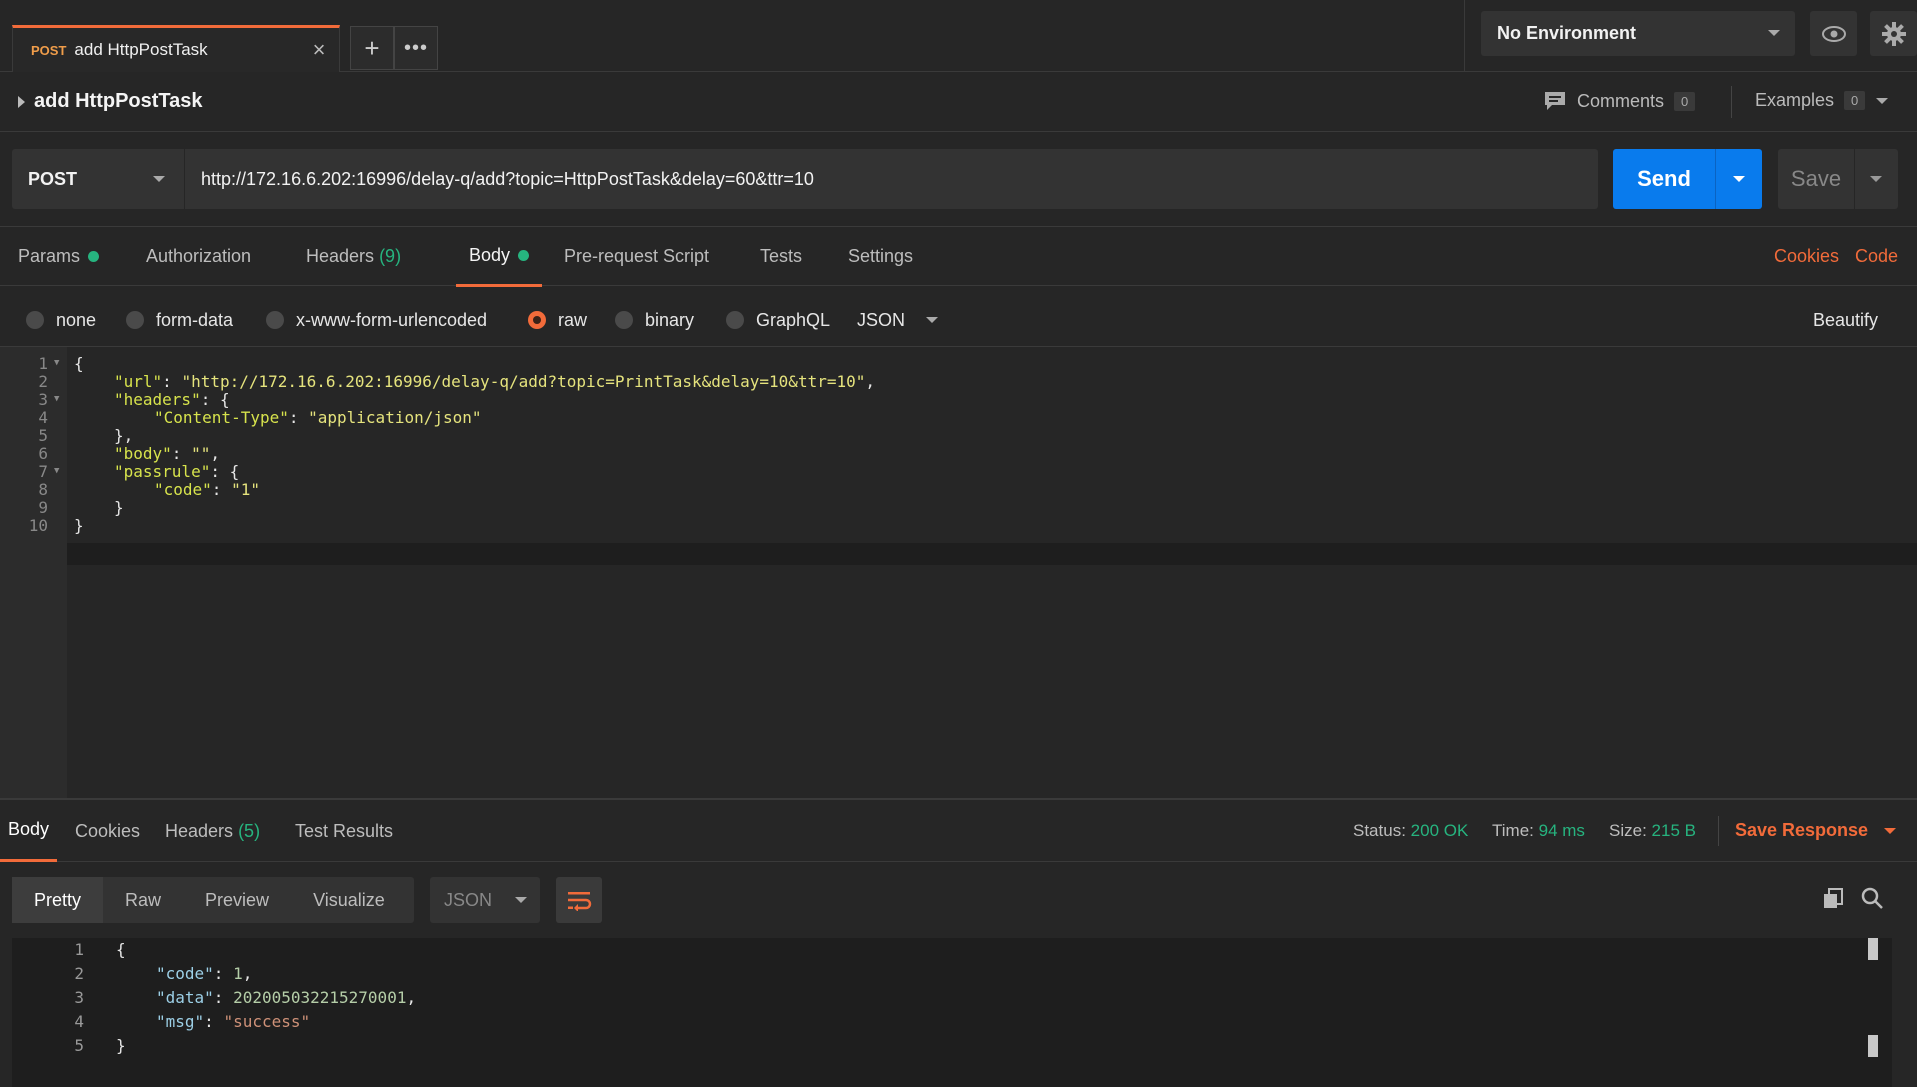 This screenshot has width=1917, height=1087. I want to click on environment-select: No Environment, so click(1638, 33).